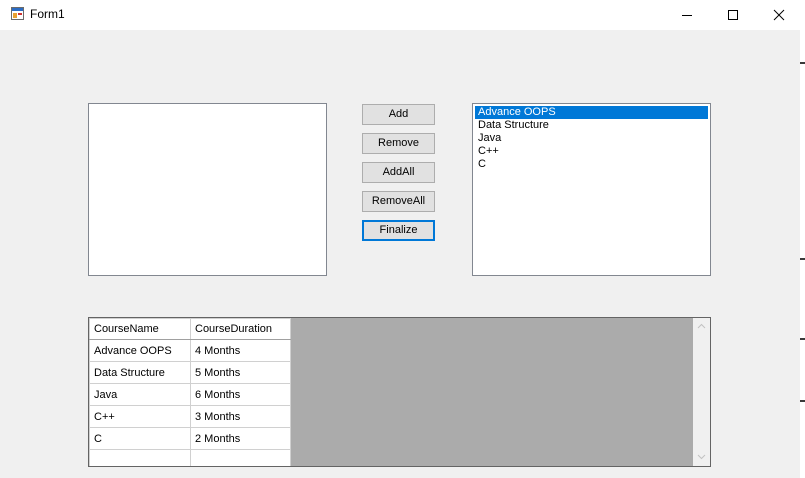 This screenshot has height=478, width=805. What do you see at coordinates (240, 372) in the screenshot?
I see `cell-course-duration: 5 Months` at bounding box center [240, 372].